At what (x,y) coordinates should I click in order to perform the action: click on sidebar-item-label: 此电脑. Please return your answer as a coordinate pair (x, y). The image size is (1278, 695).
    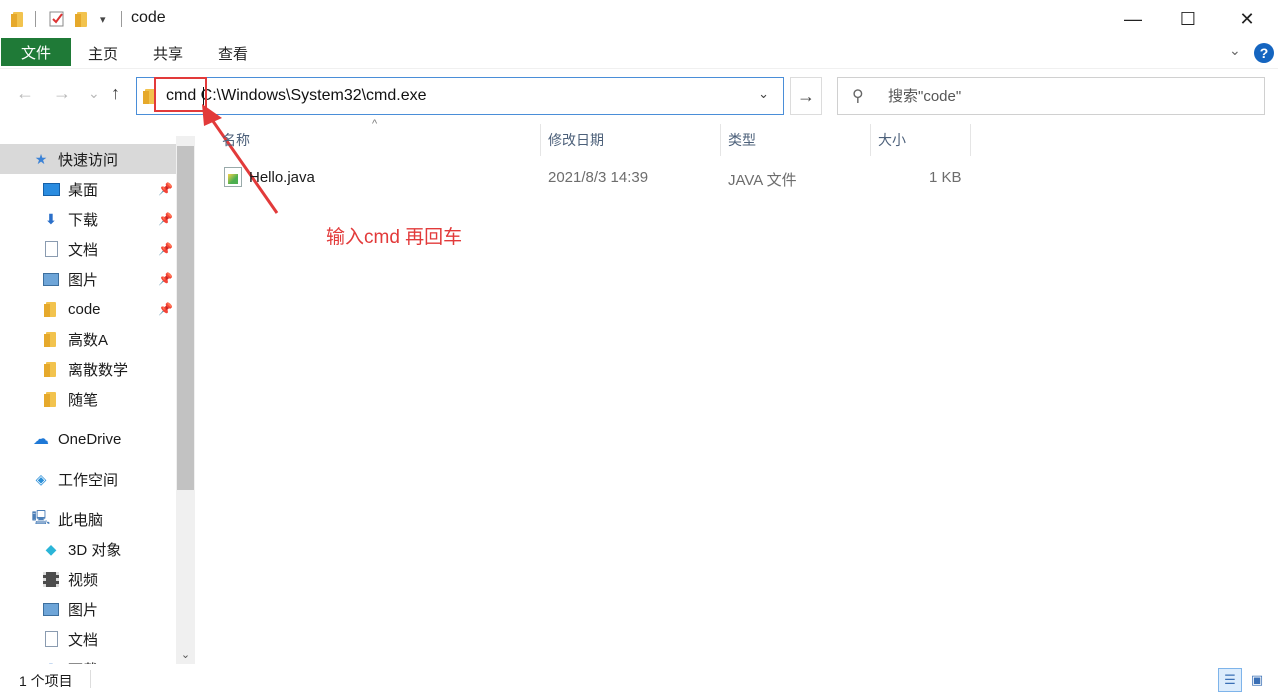
    Looking at the image, I should click on (81, 520).